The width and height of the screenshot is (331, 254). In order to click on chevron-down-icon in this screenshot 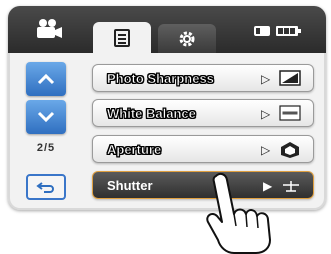, I will do `click(46, 117)`.